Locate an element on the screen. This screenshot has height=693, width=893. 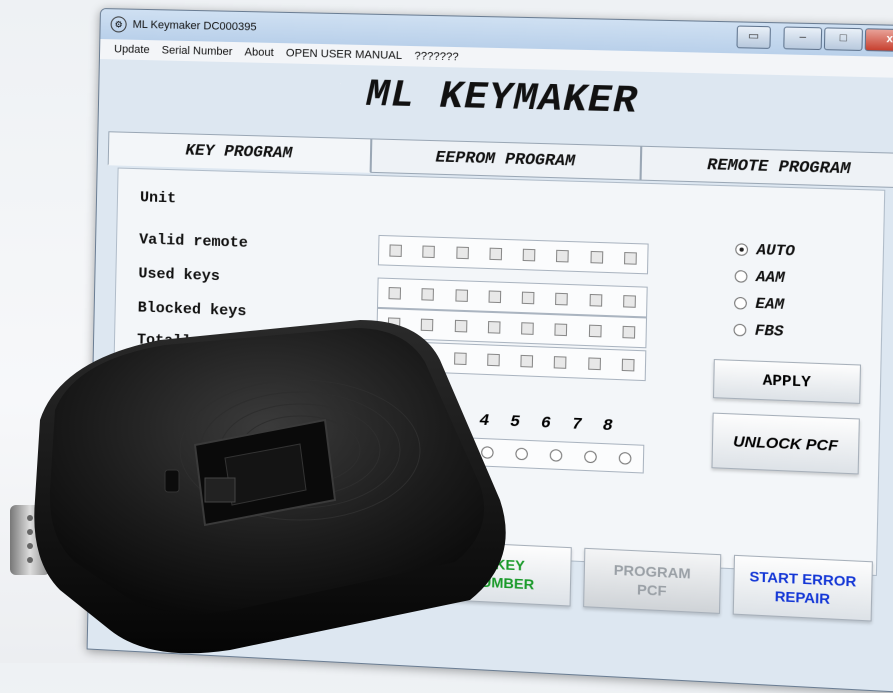
radio-eam: EAM is located at coordinates (763, 304).